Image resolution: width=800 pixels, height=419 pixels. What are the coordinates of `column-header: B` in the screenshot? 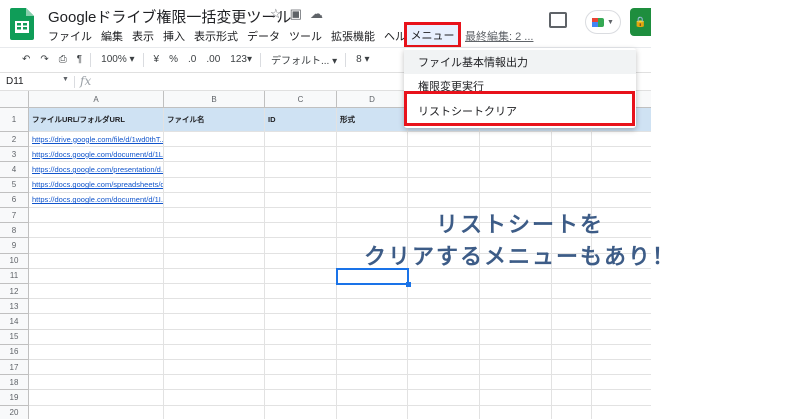 It's located at (214, 99).